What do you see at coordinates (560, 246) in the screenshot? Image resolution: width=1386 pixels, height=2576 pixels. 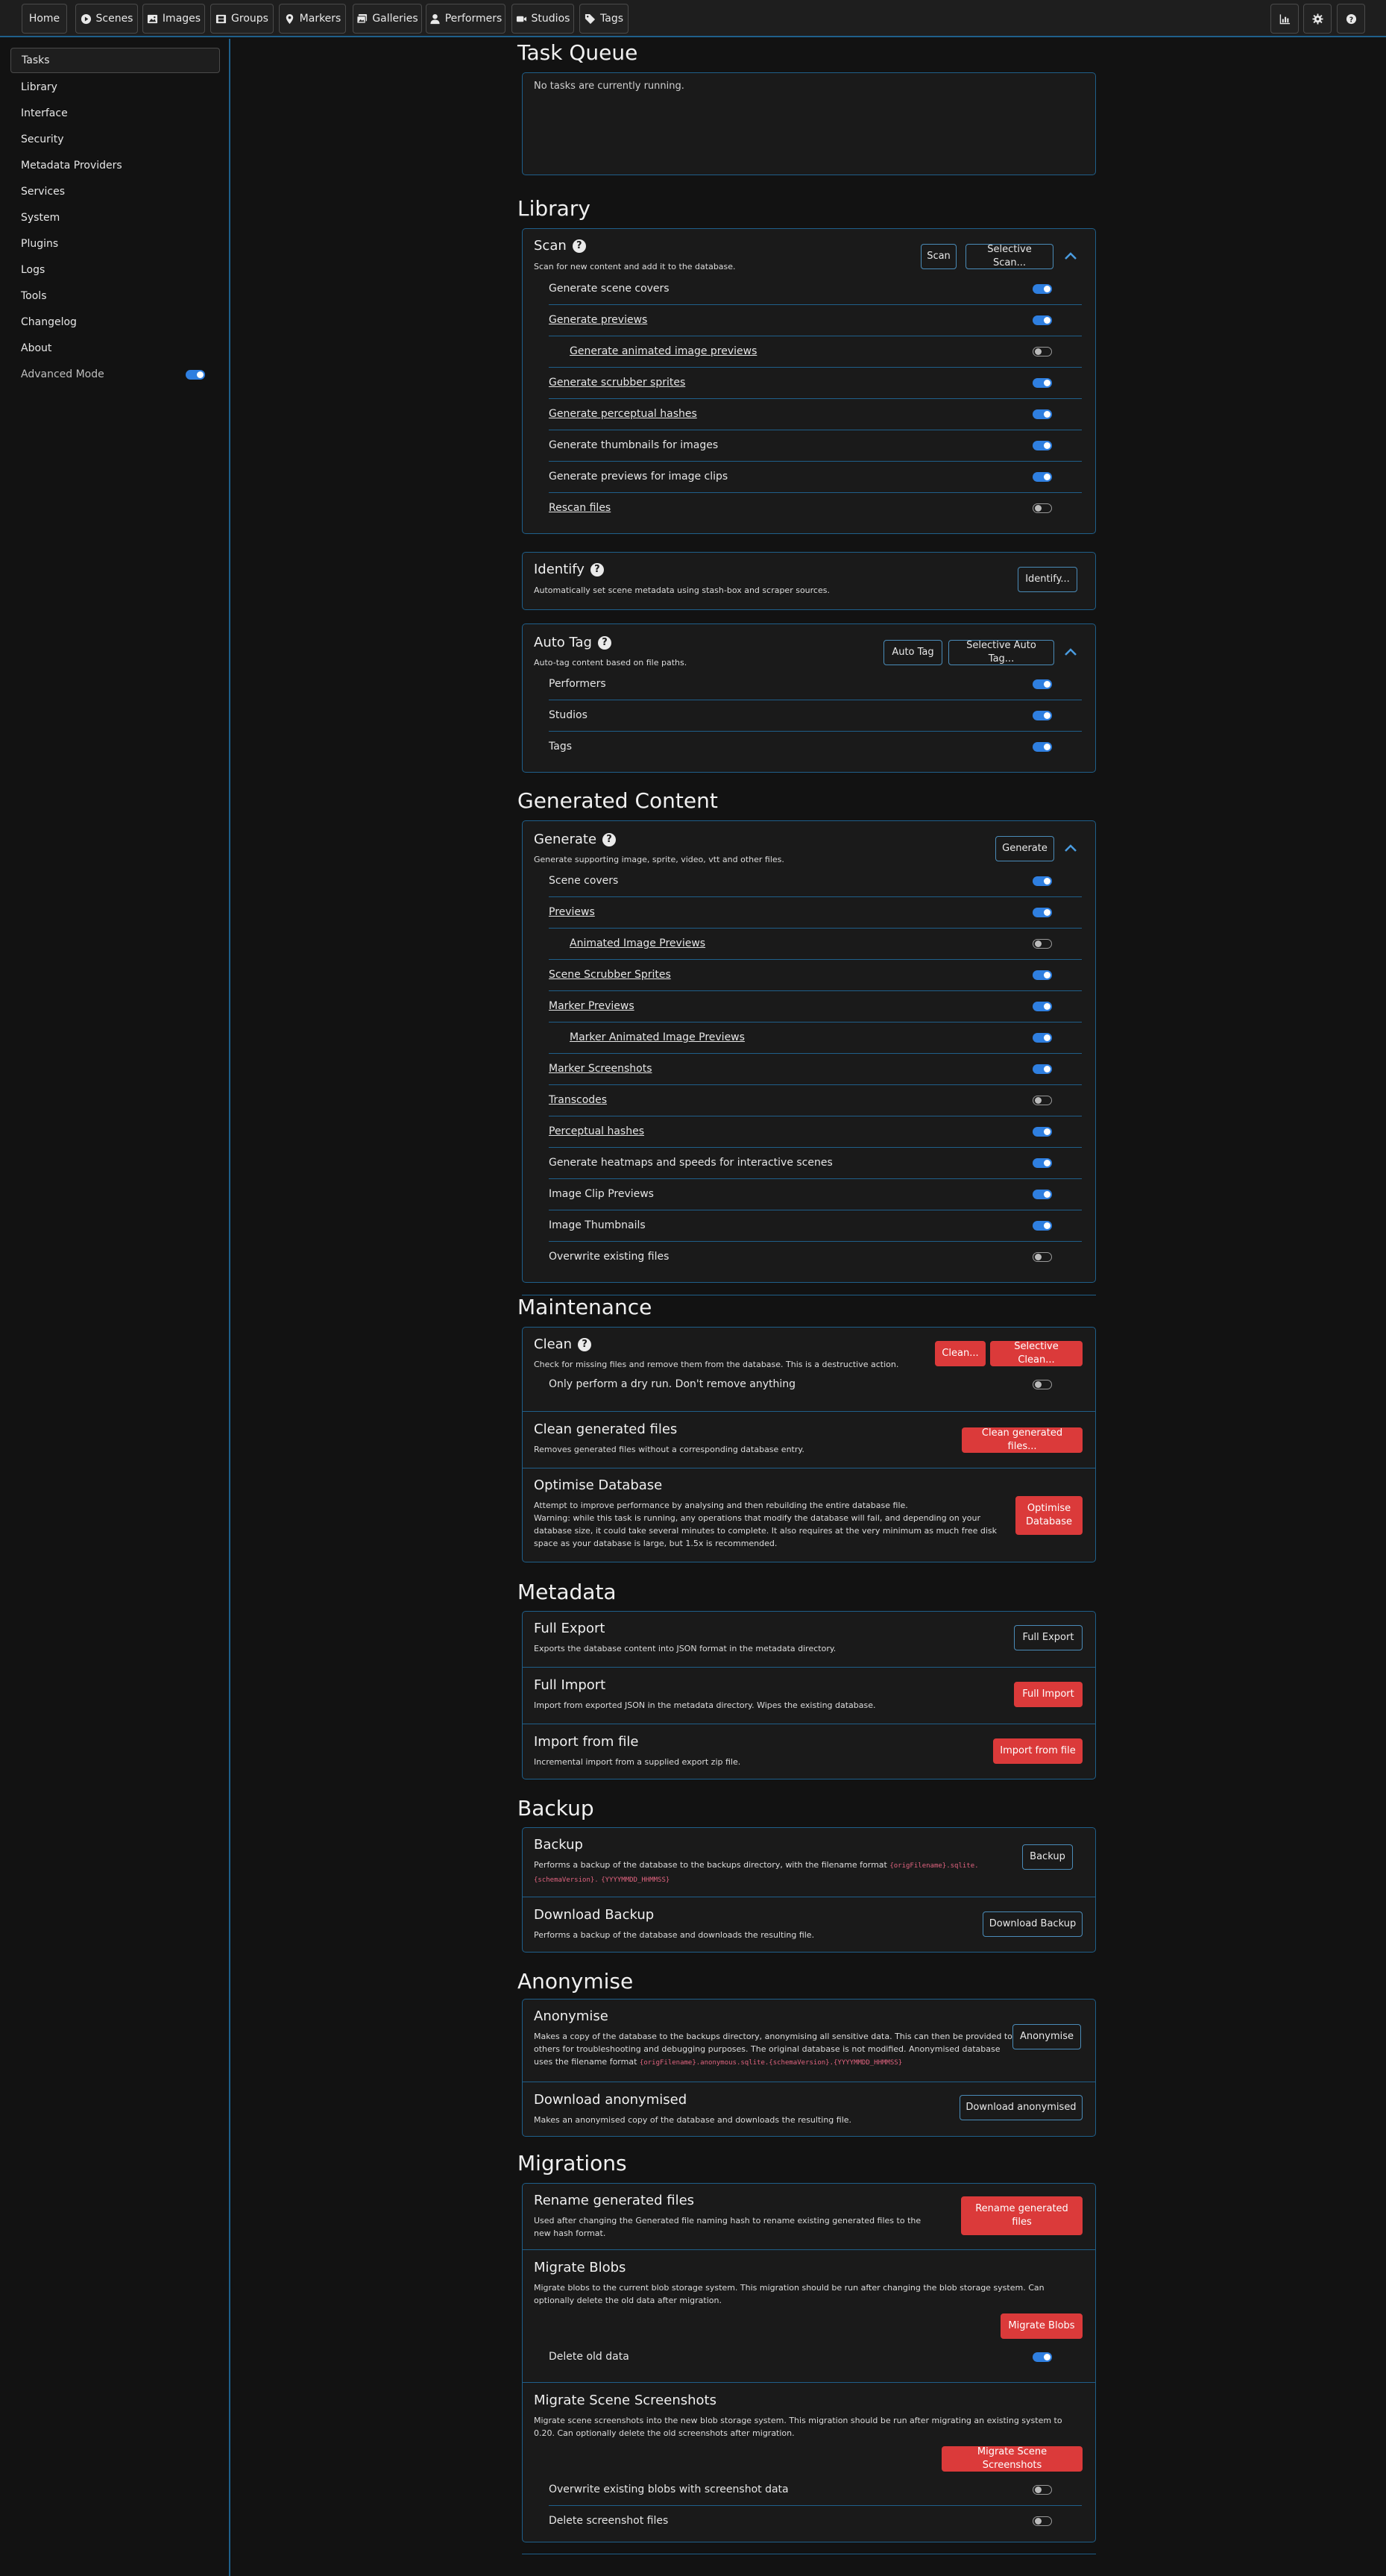 I see `scan-title: Scan?` at bounding box center [560, 246].